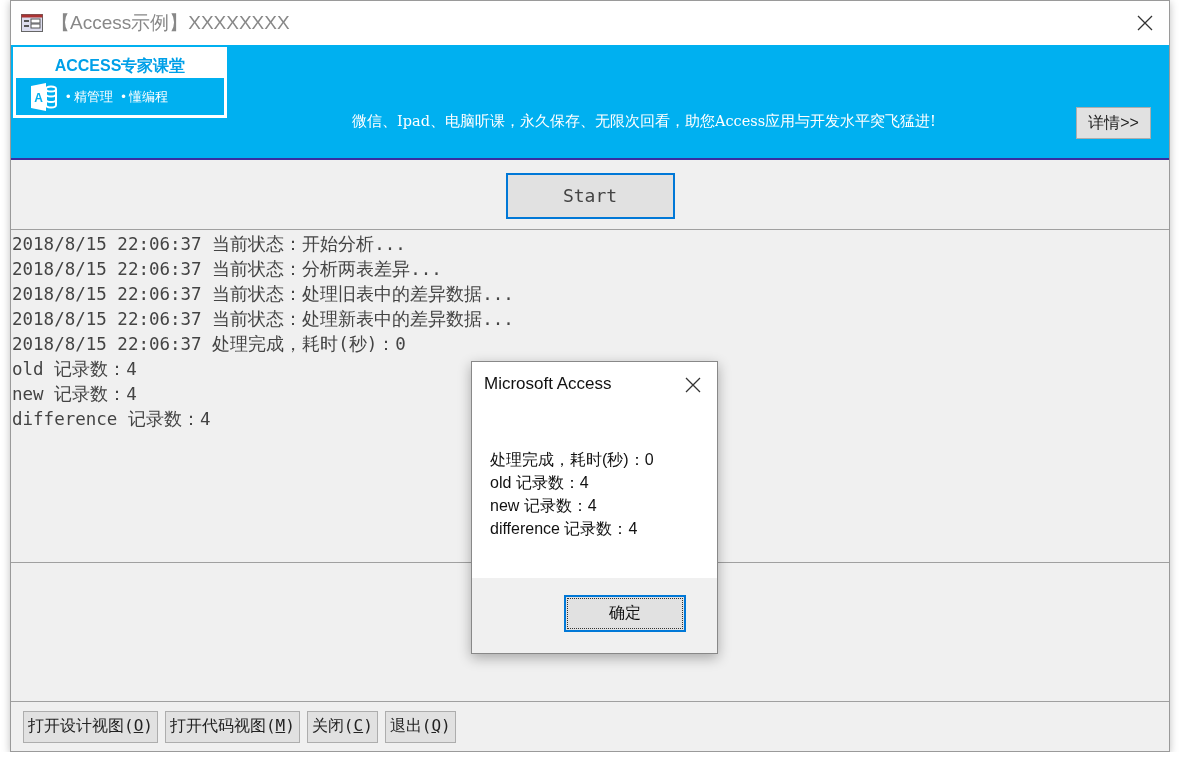  I want to click on dialog-message-line: difference 记录数：4, so click(564, 529).